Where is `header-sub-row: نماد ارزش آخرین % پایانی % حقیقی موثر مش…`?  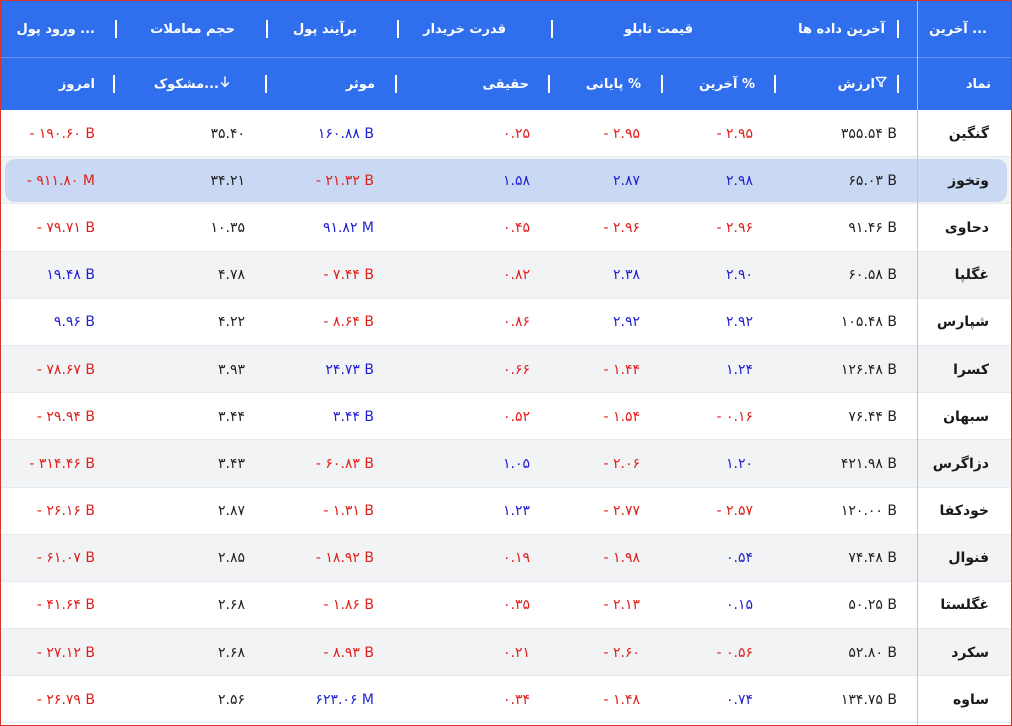
header-sub-row: نماد ارزش آخرین % پایانی % حقیقی موثر مش… is located at coordinates (506, 83).